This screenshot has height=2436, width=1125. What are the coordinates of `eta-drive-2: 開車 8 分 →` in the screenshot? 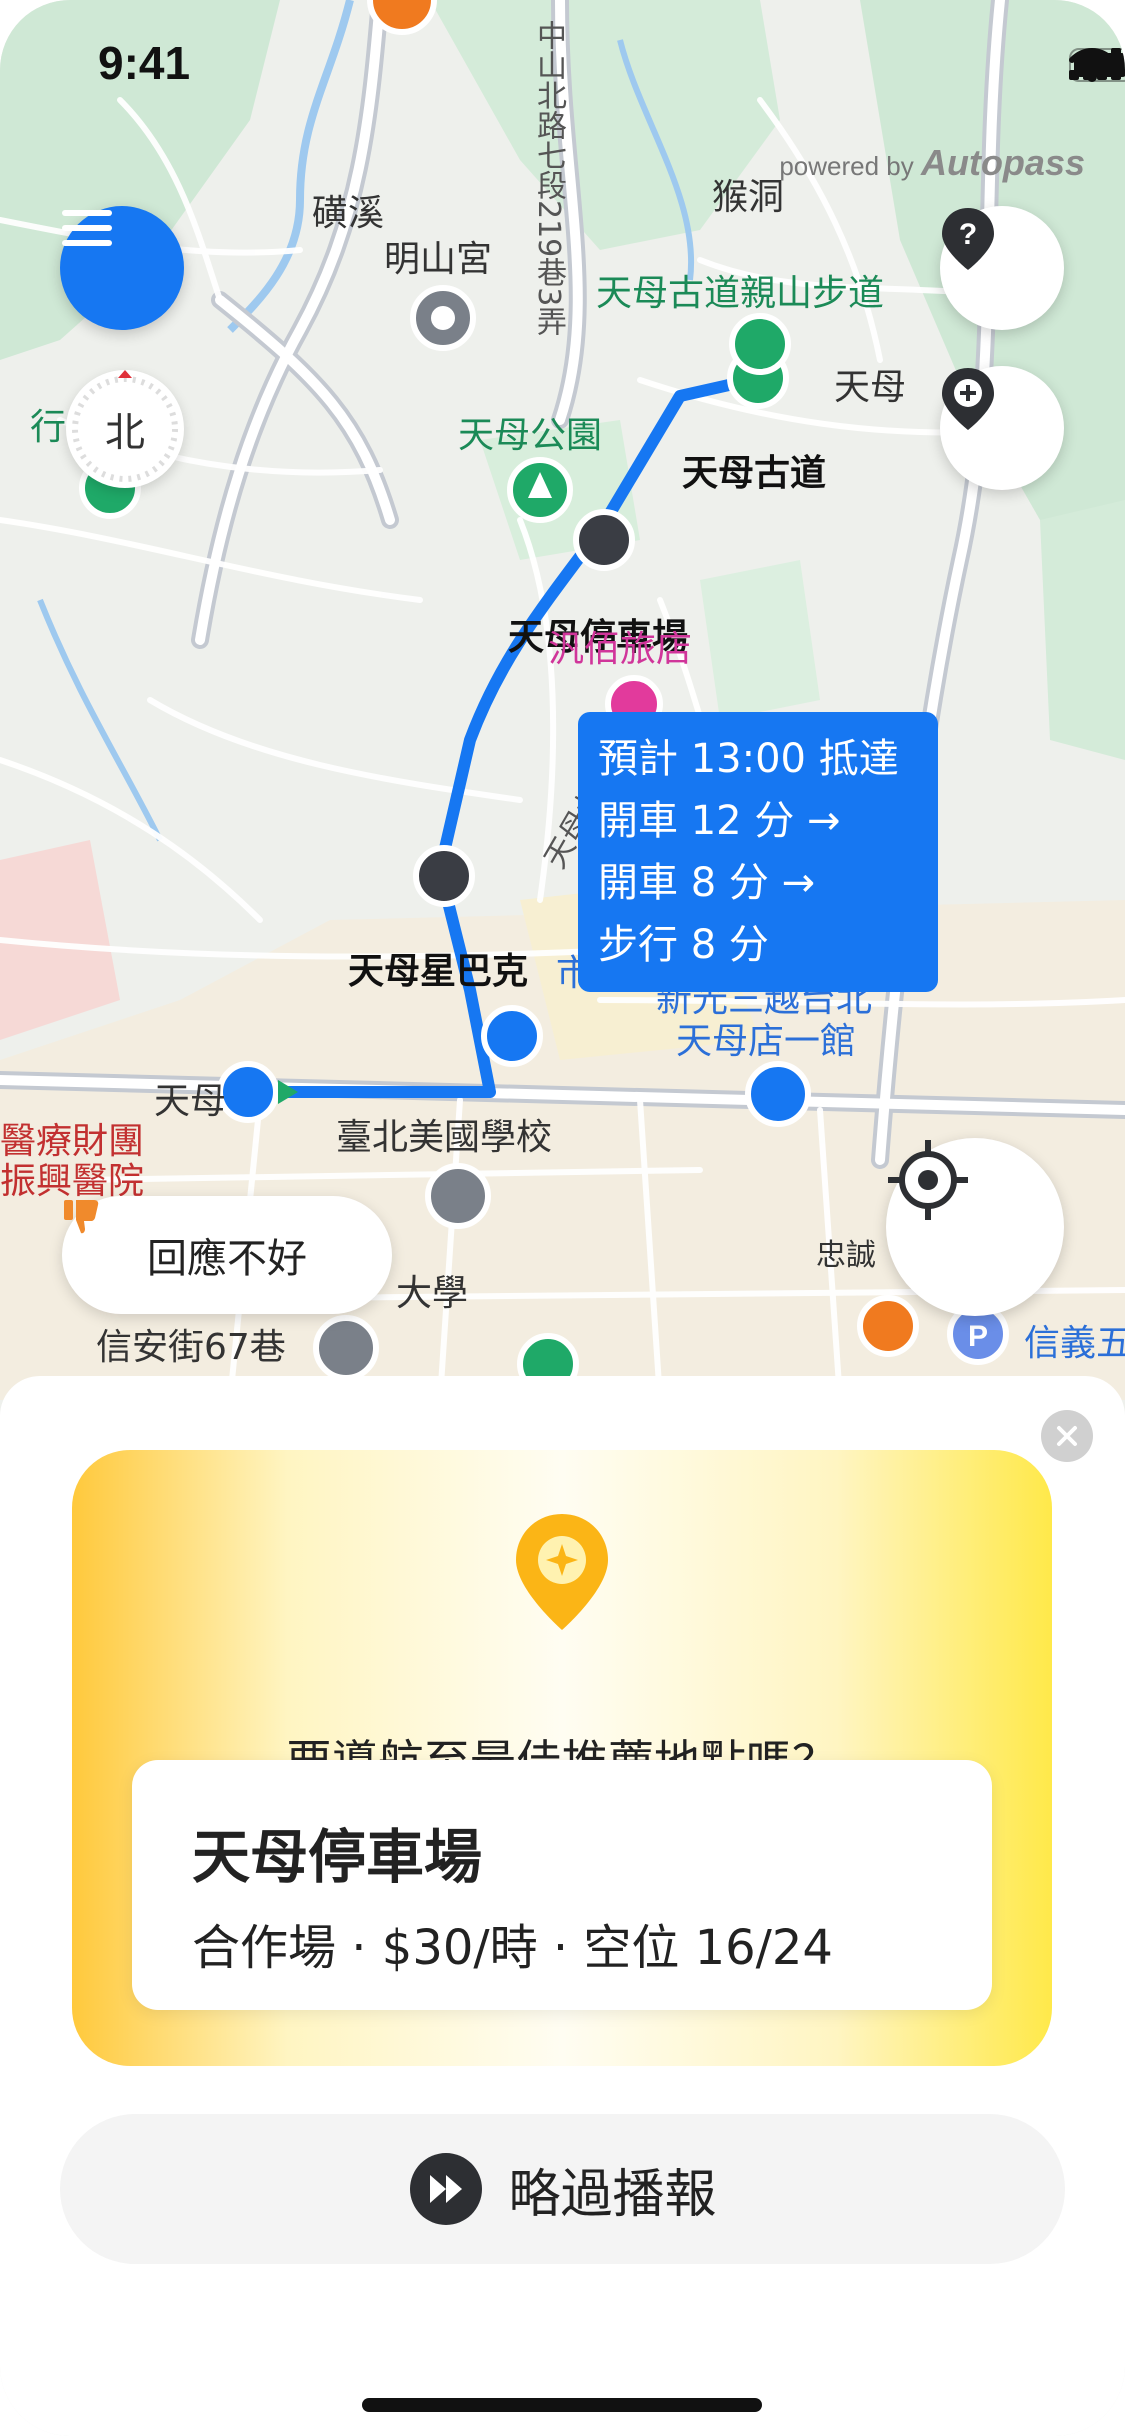 It's located at (707, 883).